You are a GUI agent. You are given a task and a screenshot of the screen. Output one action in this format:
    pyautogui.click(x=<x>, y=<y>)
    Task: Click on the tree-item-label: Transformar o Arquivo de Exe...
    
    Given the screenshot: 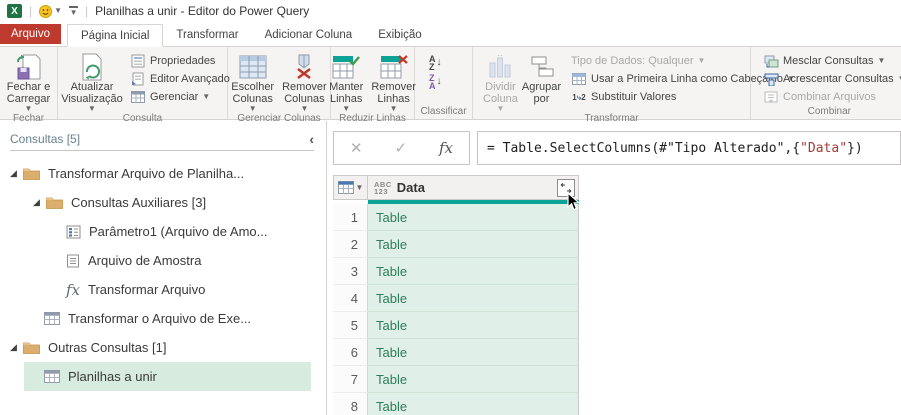 What is the action you would take?
    pyautogui.click(x=160, y=318)
    